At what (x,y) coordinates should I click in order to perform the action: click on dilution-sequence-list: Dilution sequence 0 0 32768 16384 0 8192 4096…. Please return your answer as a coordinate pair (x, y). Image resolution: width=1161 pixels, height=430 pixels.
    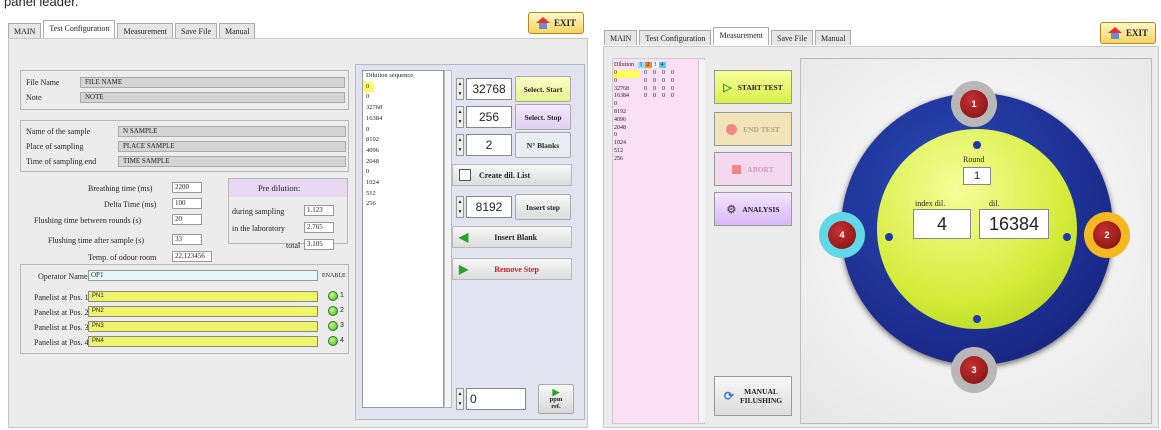
    Looking at the image, I should click on (403, 239).